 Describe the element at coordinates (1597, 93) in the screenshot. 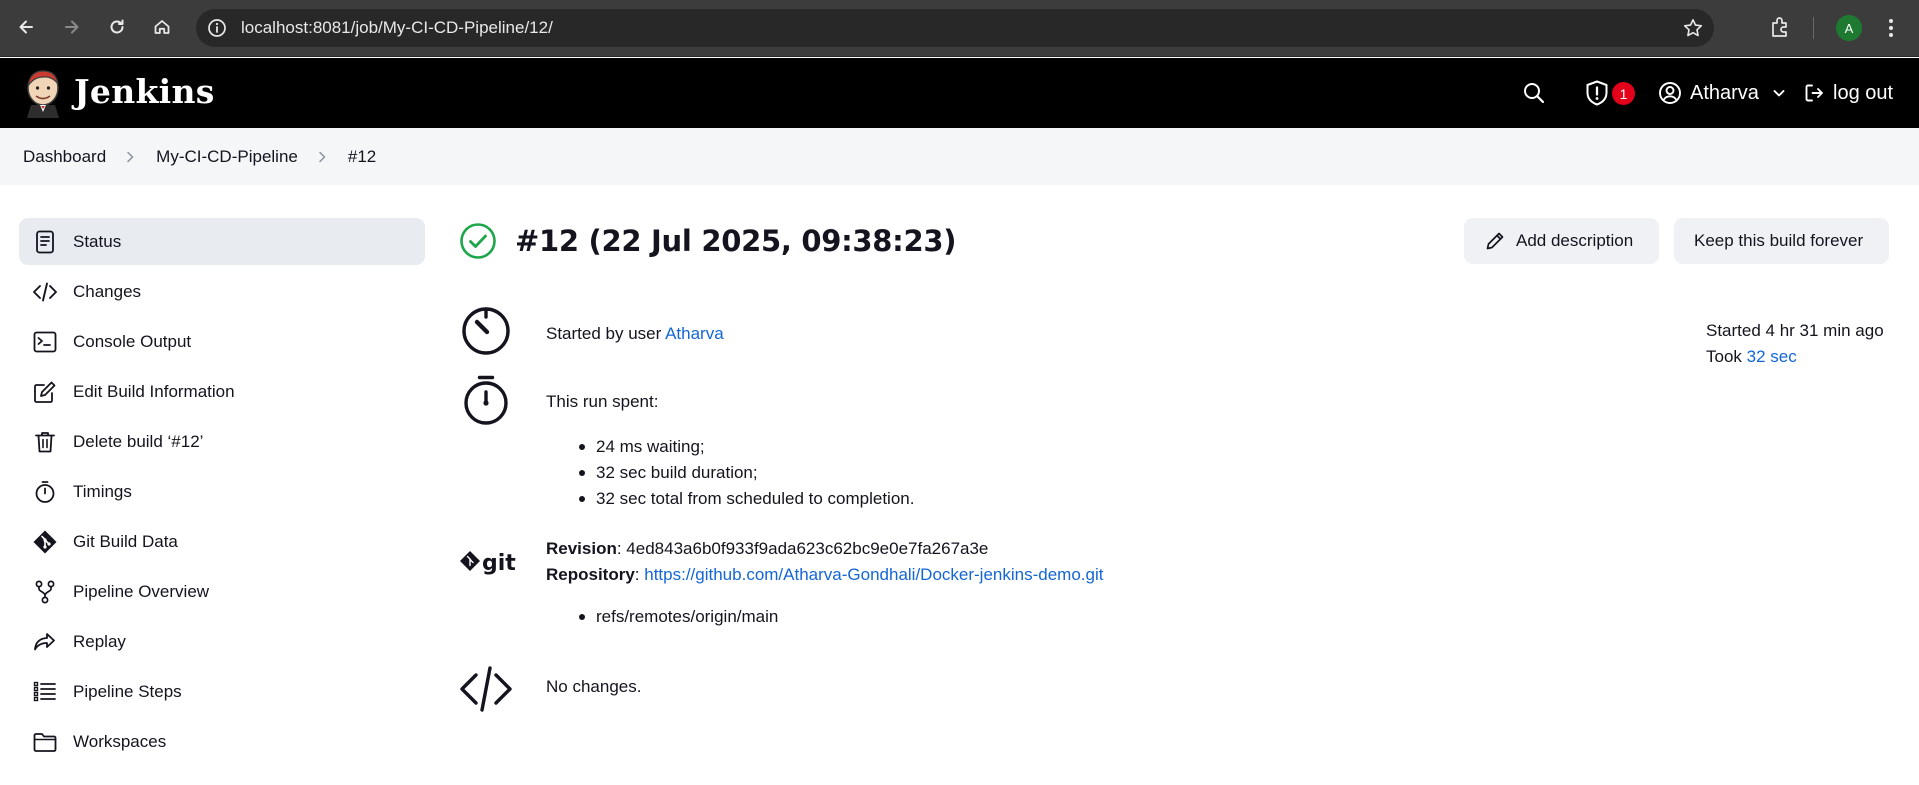

I see `security-shield-icon` at that location.